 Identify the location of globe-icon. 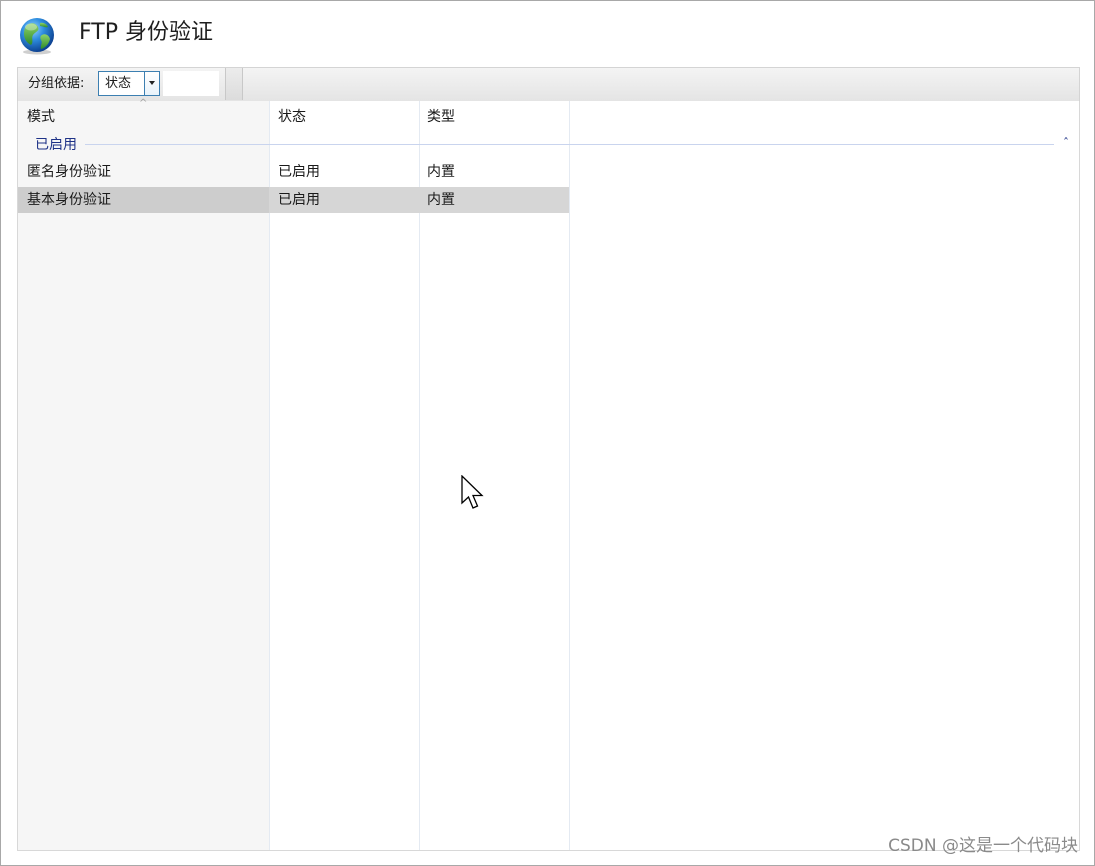
(37, 36).